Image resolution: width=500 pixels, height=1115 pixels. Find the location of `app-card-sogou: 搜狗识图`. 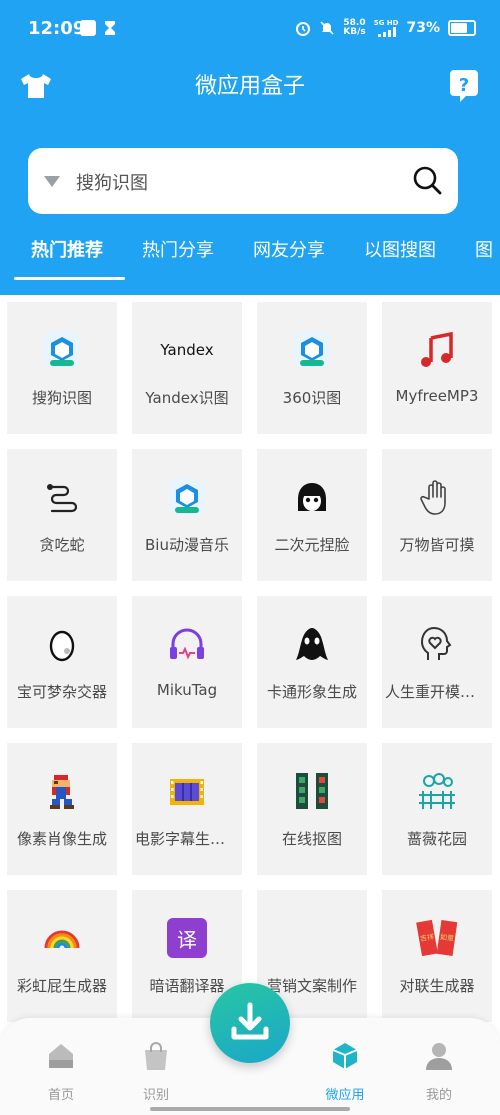

app-card-sogou: 搜狗识图 is located at coordinates (62, 368).